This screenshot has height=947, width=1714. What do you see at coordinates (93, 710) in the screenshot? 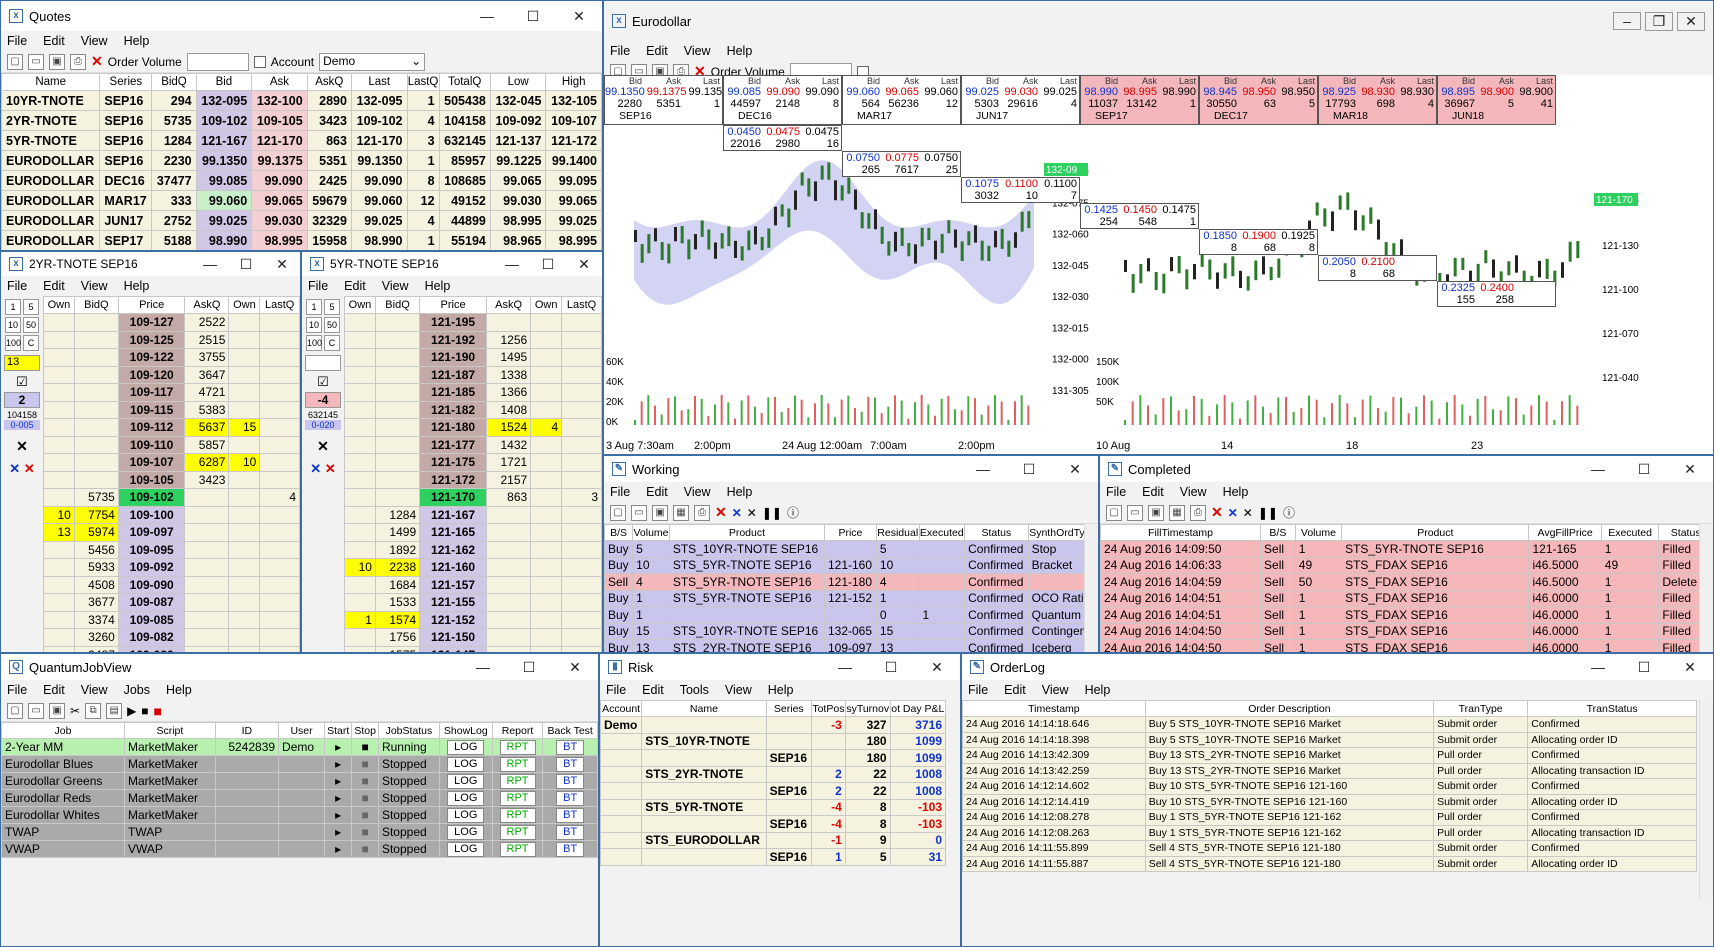
I see `copy-icon: ⧉` at bounding box center [93, 710].